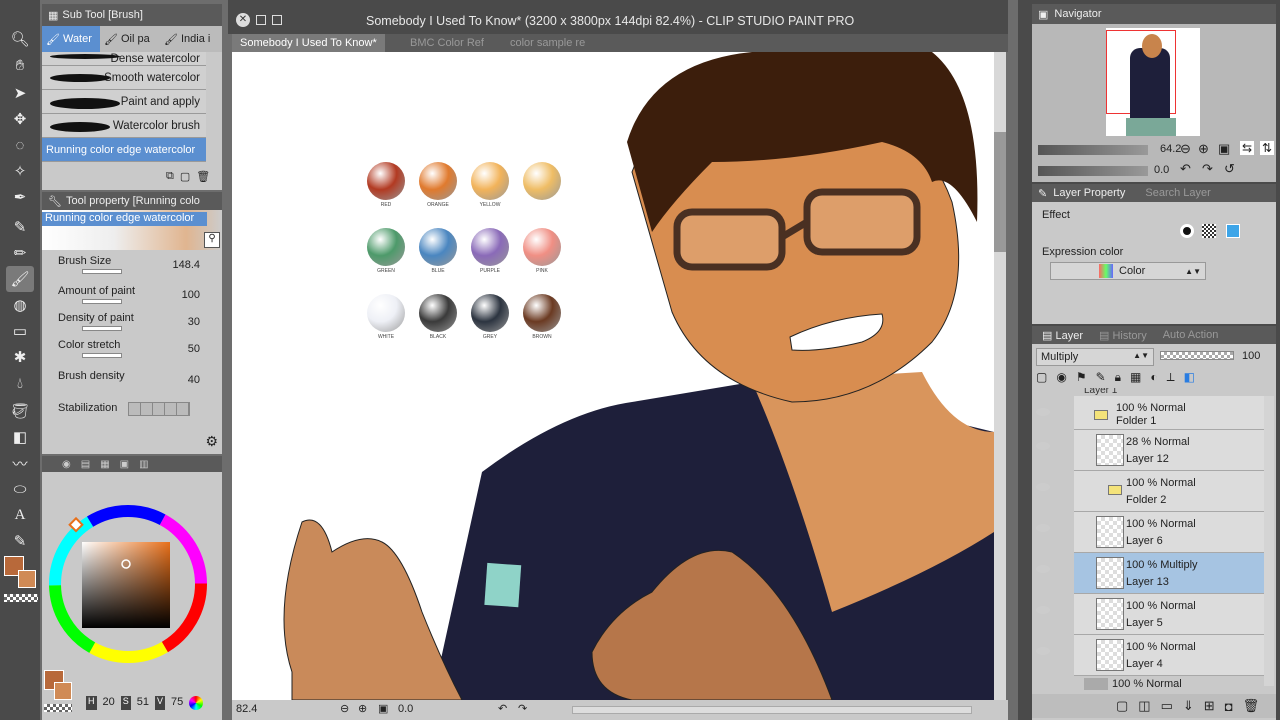 This screenshot has height=720, width=1280. Describe the element at coordinates (85, 464) in the screenshot. I see `color-slider-tab-icon: ▤` at that location.